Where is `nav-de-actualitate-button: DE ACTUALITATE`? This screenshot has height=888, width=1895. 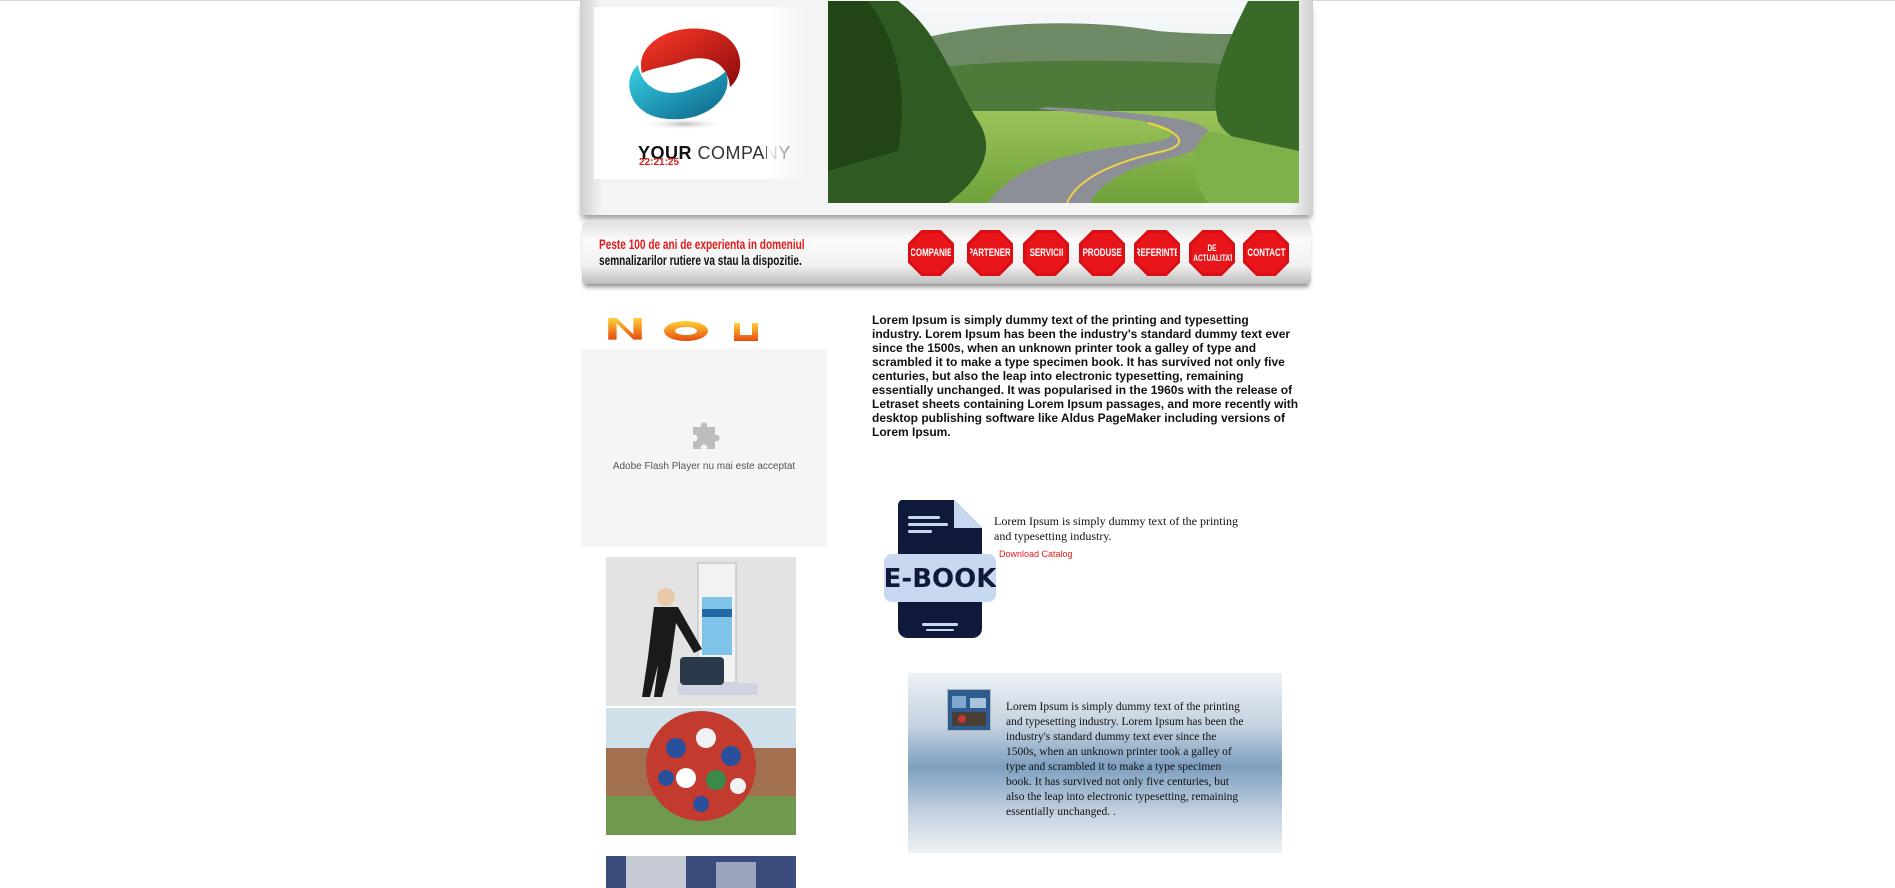 nav-de-actualitate-button: DE ACTUALITATE is located at coordinates (1212, 253).